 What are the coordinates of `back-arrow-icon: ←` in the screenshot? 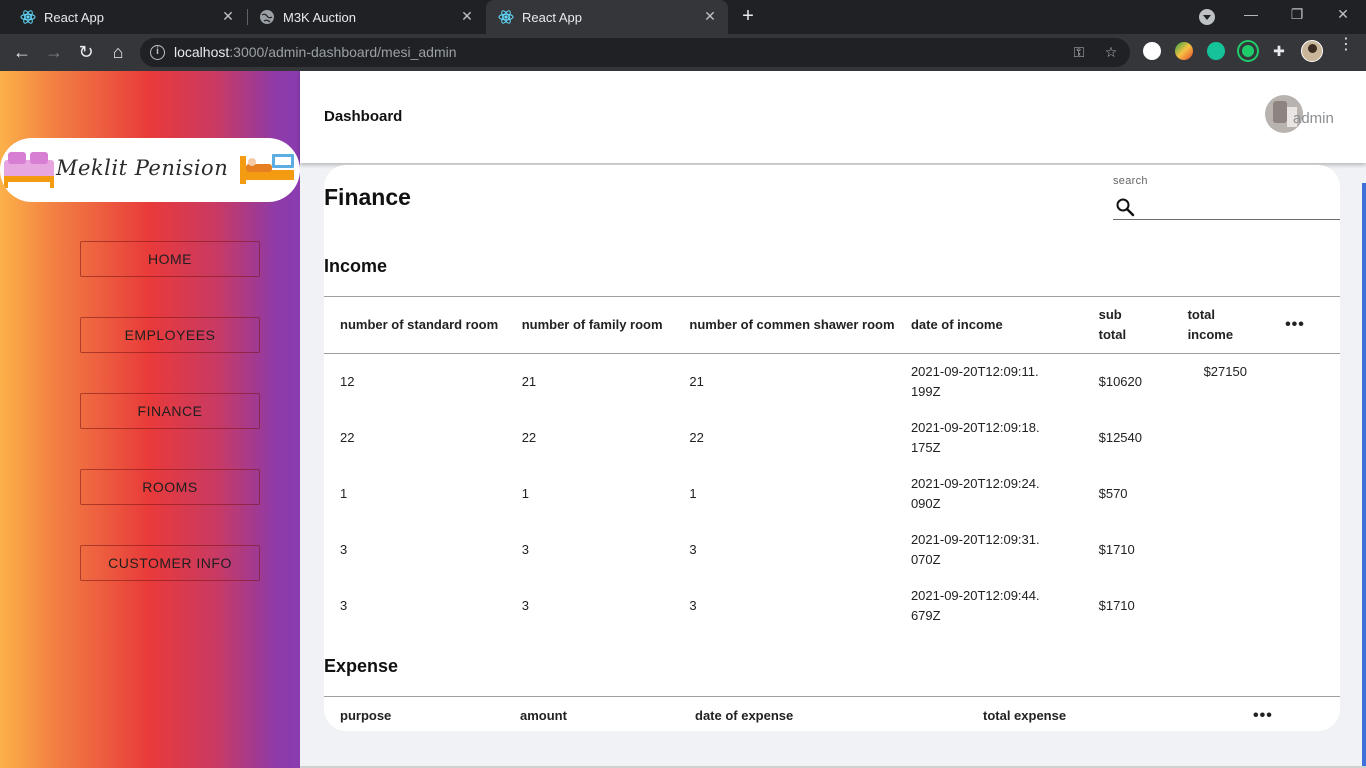 It's located at (22, 52).